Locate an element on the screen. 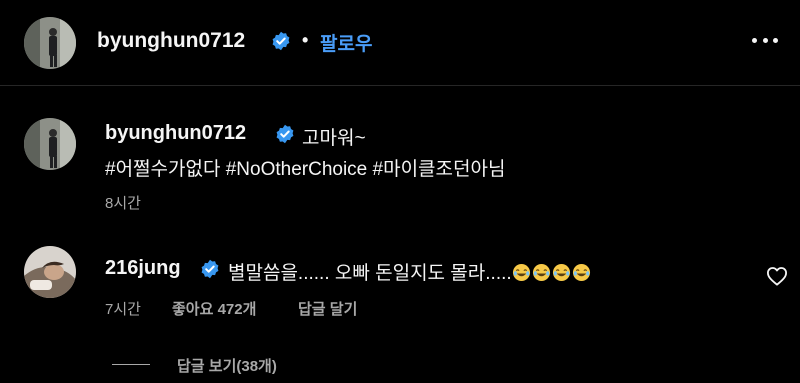 Image resolution: width=800 pixels, height=383 pixels. reply-button: 답글 달기 is located at coordinates (327, 308).